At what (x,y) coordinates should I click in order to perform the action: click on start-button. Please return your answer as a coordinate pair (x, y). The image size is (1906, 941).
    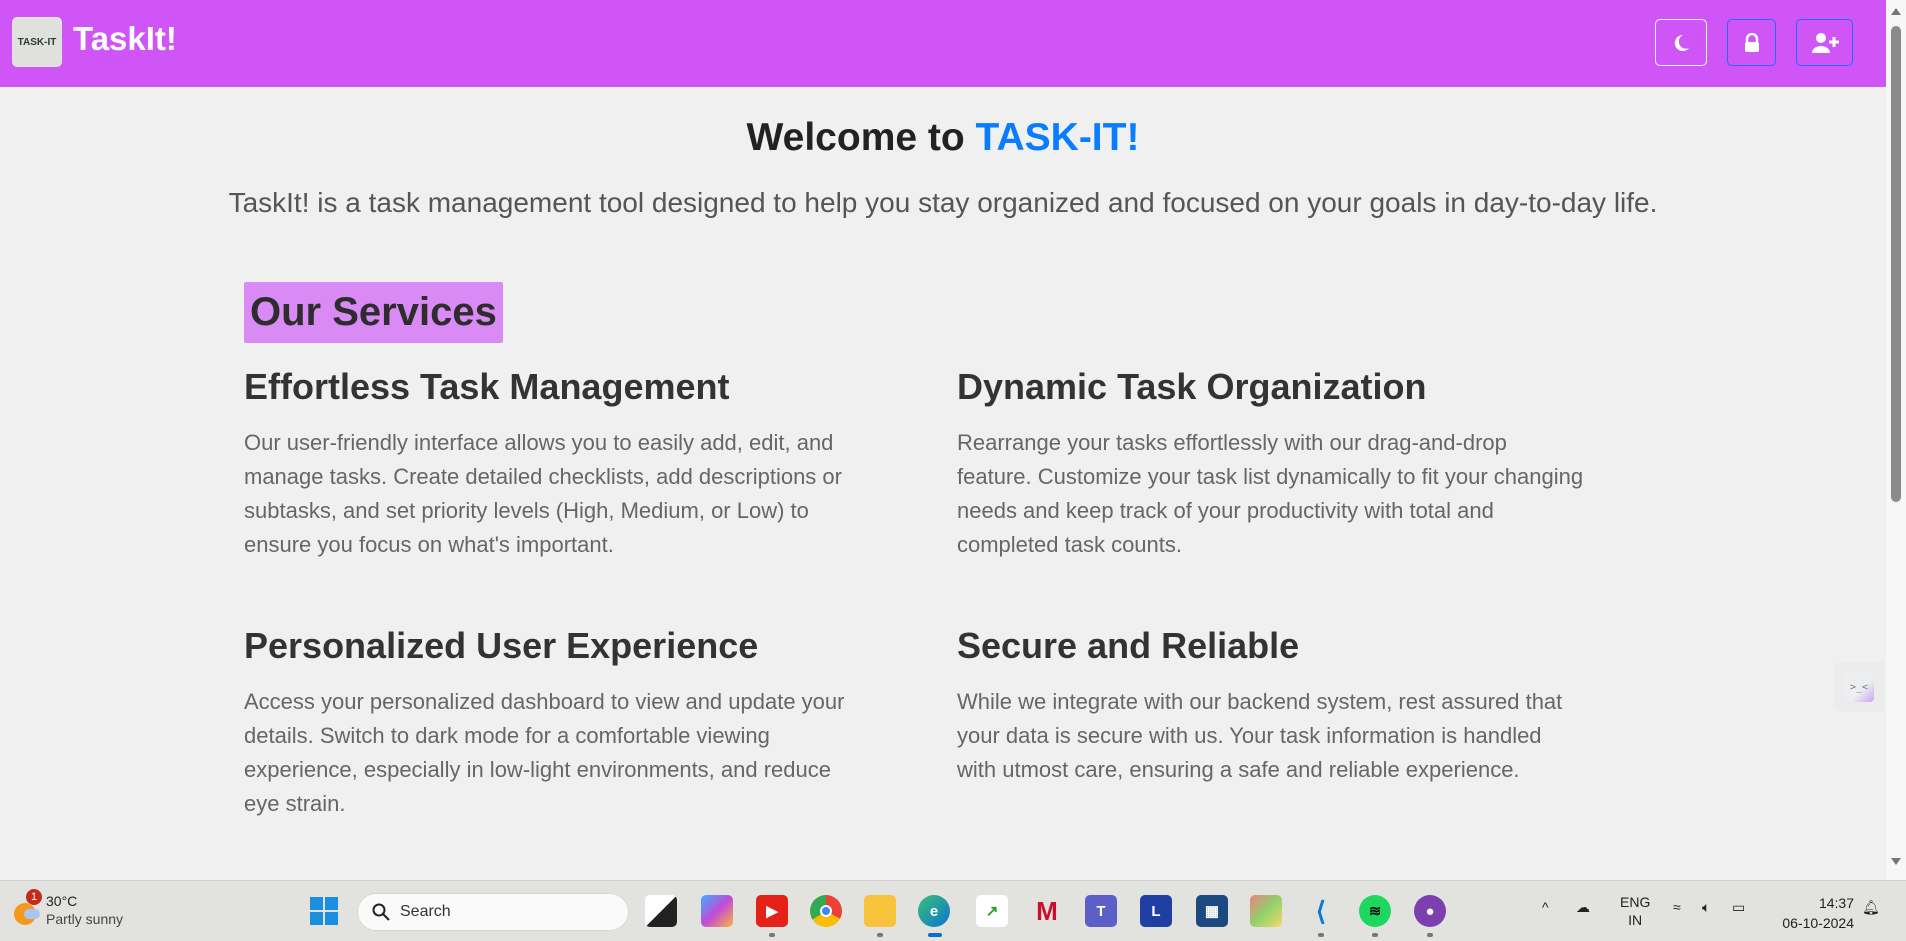
    Looking at the image, I should click on (324, 911).